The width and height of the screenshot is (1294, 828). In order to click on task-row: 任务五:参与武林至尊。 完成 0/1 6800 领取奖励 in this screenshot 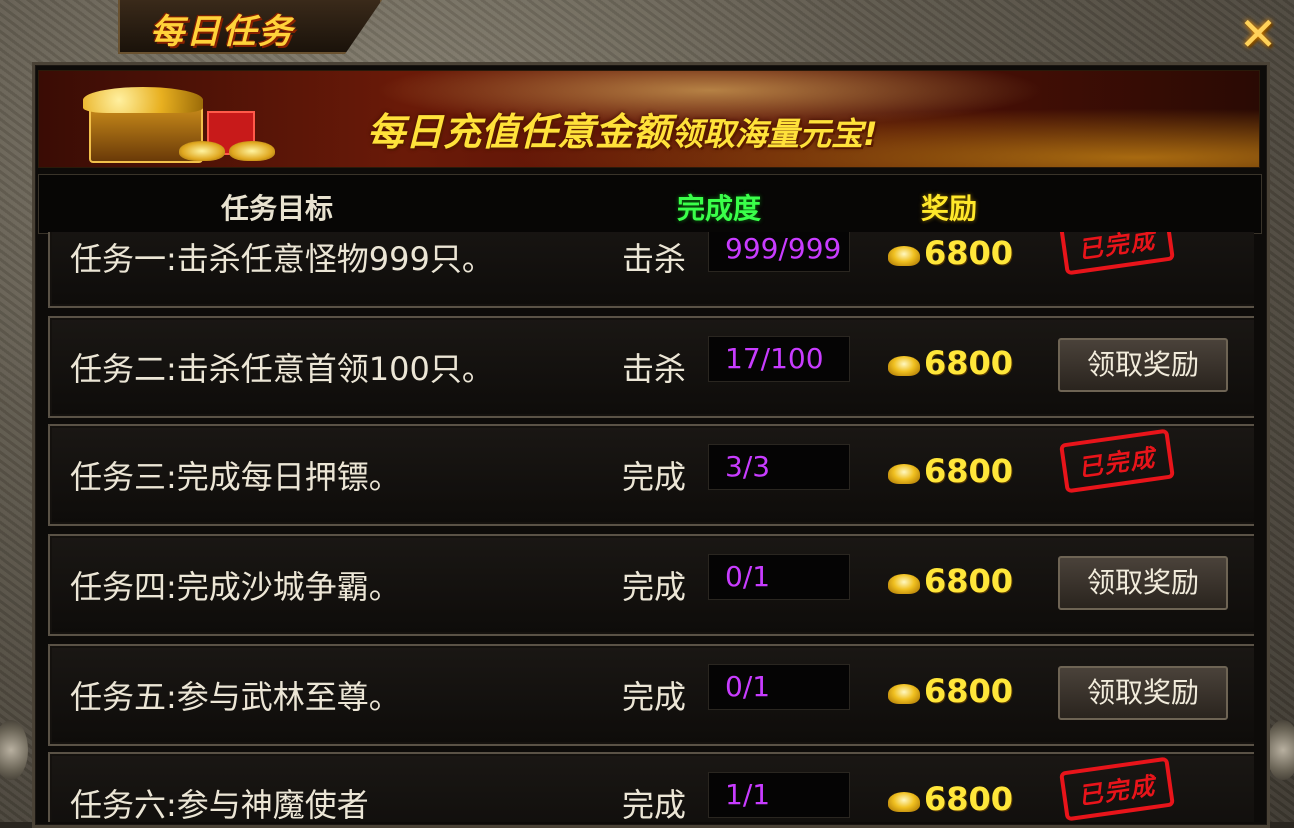, I will do `click(651, 695)`.